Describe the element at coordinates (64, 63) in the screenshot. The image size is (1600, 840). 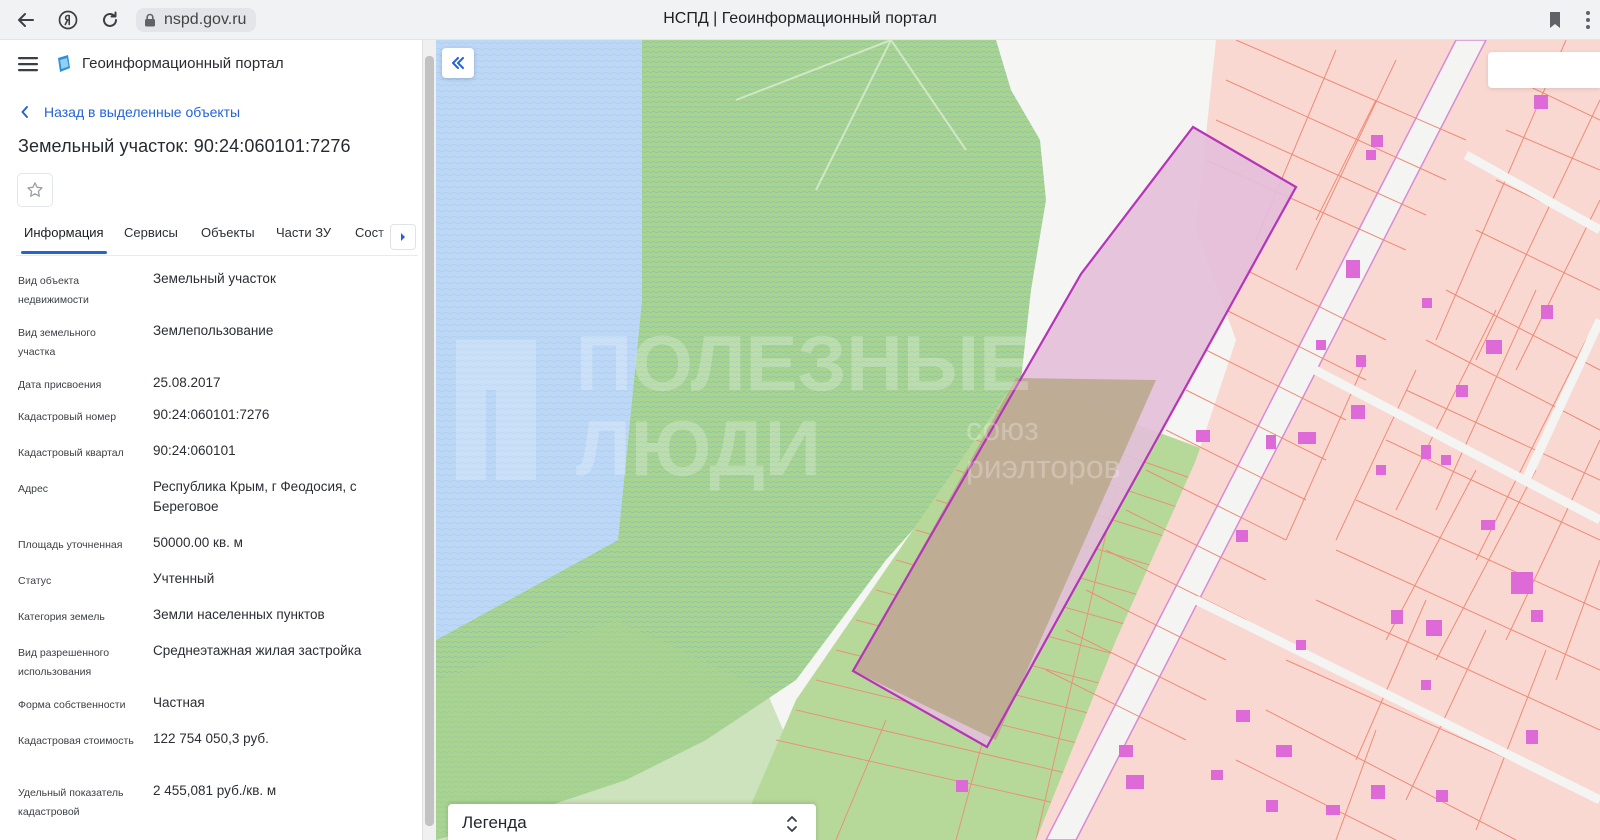
I see `portal-logo-icon` at that location.